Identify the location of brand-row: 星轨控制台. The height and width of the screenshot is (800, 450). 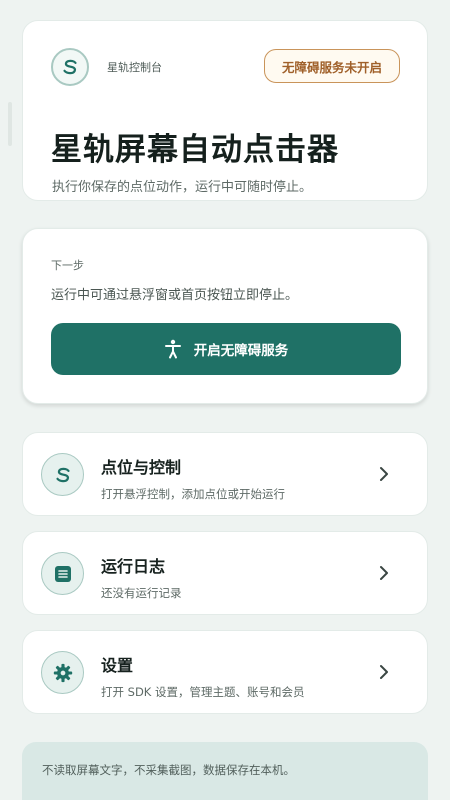
(106, 67).